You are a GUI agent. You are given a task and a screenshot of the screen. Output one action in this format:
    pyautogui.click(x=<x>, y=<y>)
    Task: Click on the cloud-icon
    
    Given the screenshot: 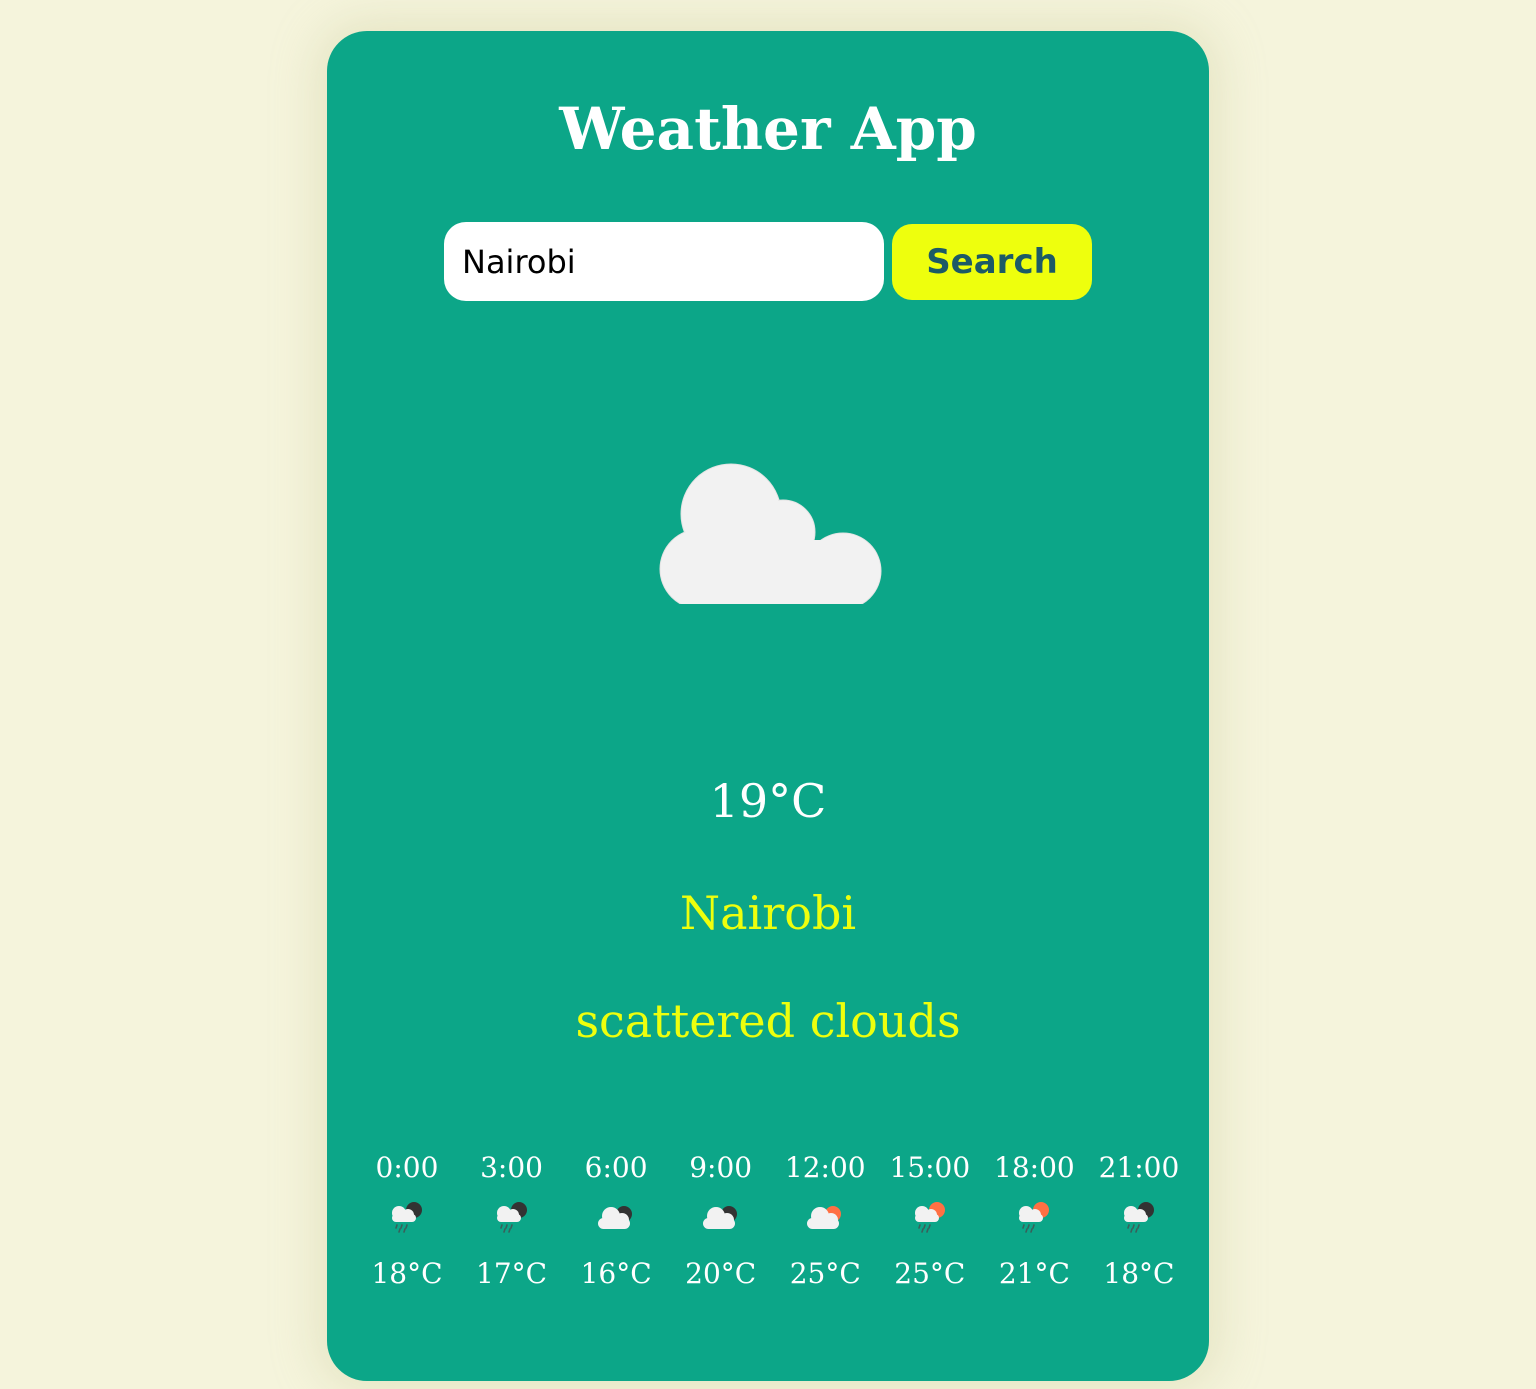 What is the action you would take?
    pyautogui.click(x=770, y=533)
    